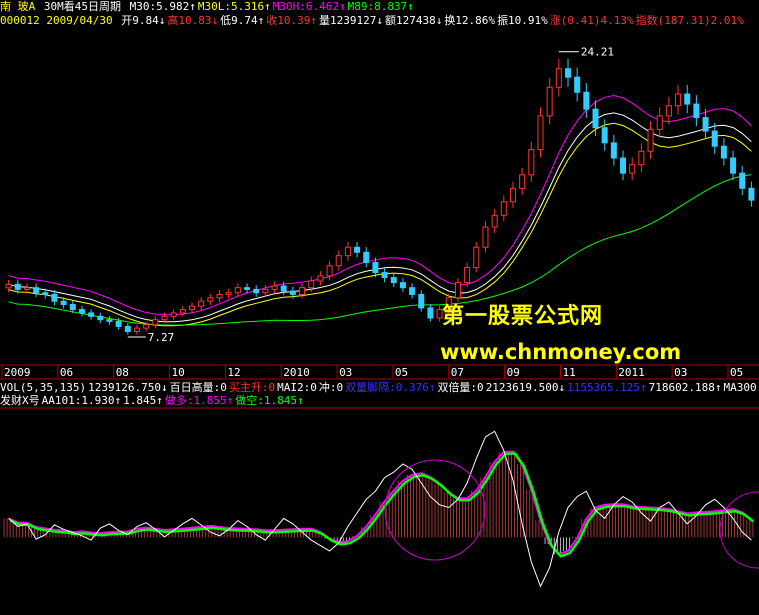 This screenshot has width=759, height=615. What do you see at coordinates (457, 372) in the screenshot?
I see `axis-tick-label: 07` at bounding box center [457, 372].